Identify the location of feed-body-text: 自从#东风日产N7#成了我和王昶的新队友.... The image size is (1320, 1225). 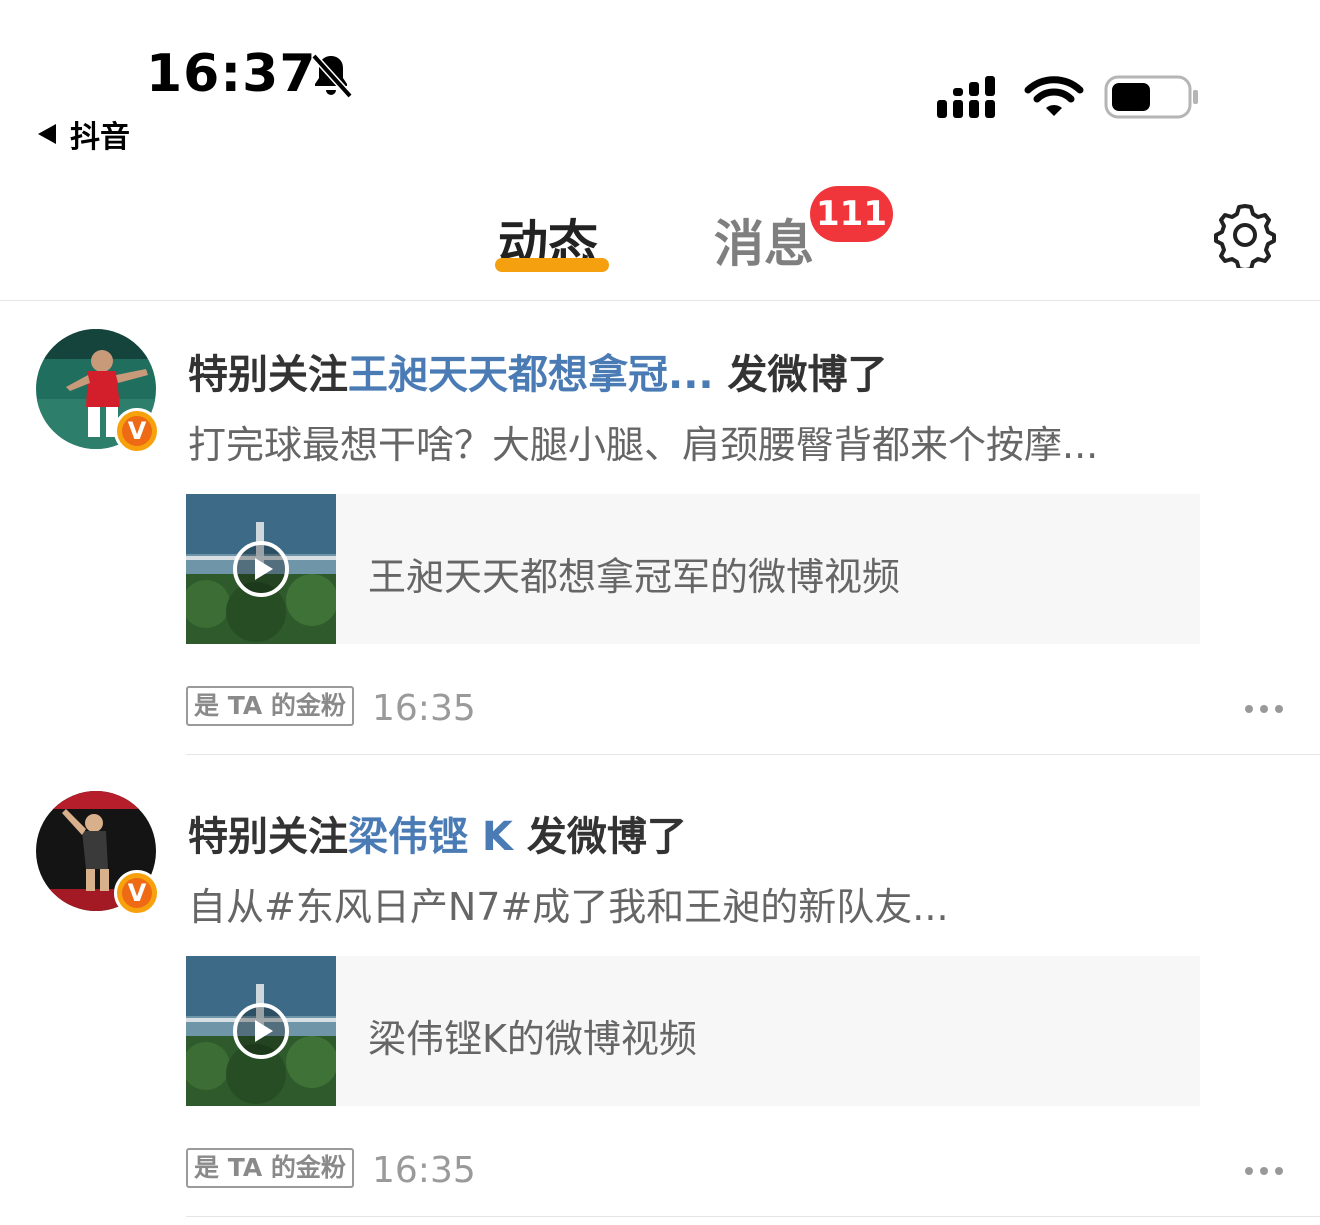
(568, 903).